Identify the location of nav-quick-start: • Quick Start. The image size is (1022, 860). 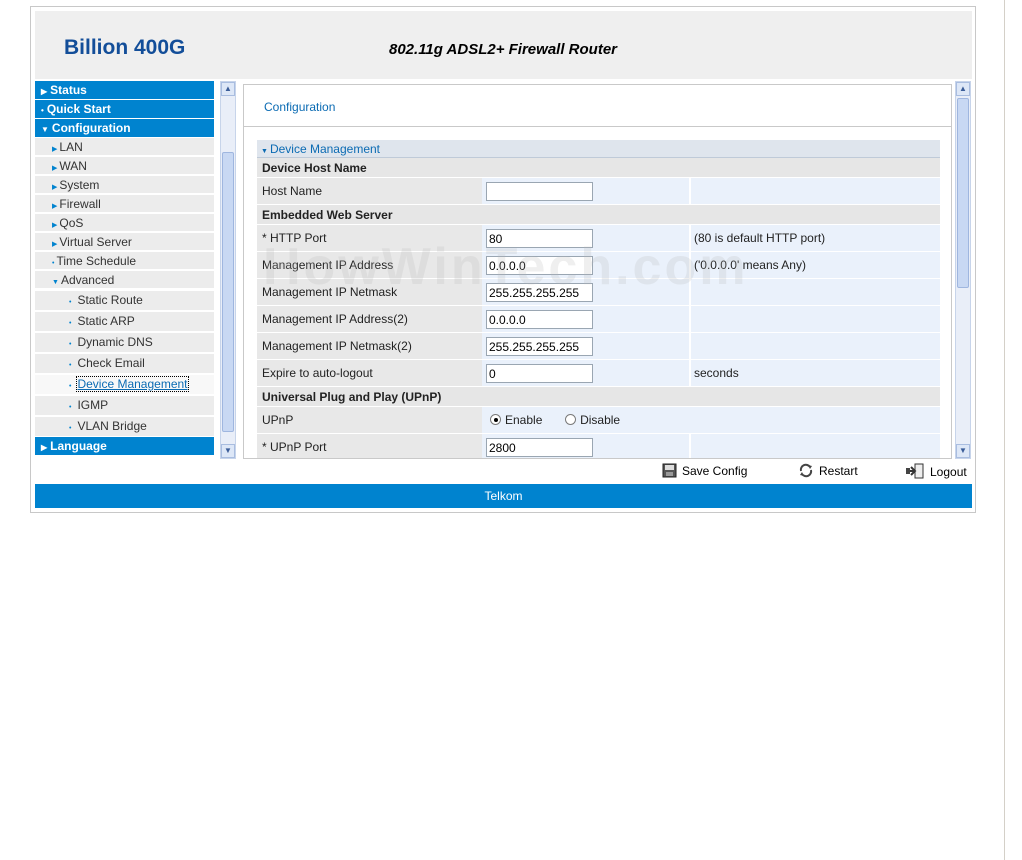
(124, 109).